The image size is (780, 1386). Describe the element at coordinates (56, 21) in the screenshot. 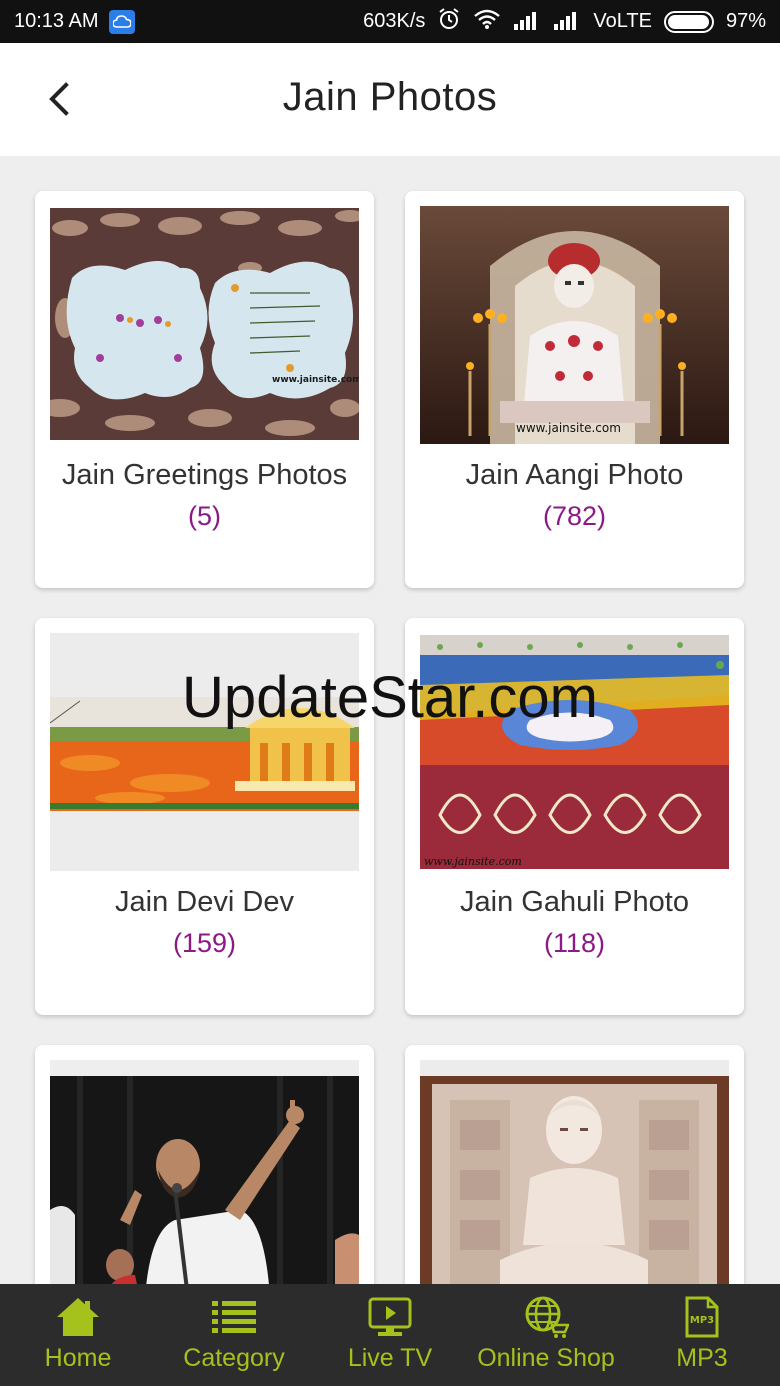

I see `status-time: 10:13 AM` at that location.